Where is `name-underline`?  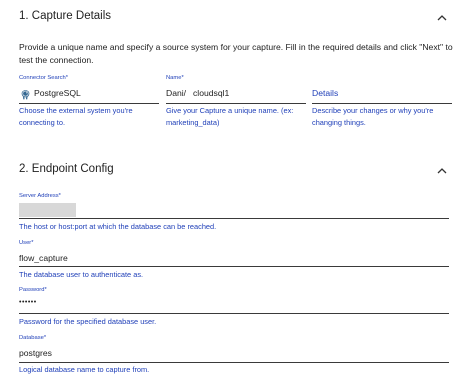 name-underline is located at coordinates (236, 103).